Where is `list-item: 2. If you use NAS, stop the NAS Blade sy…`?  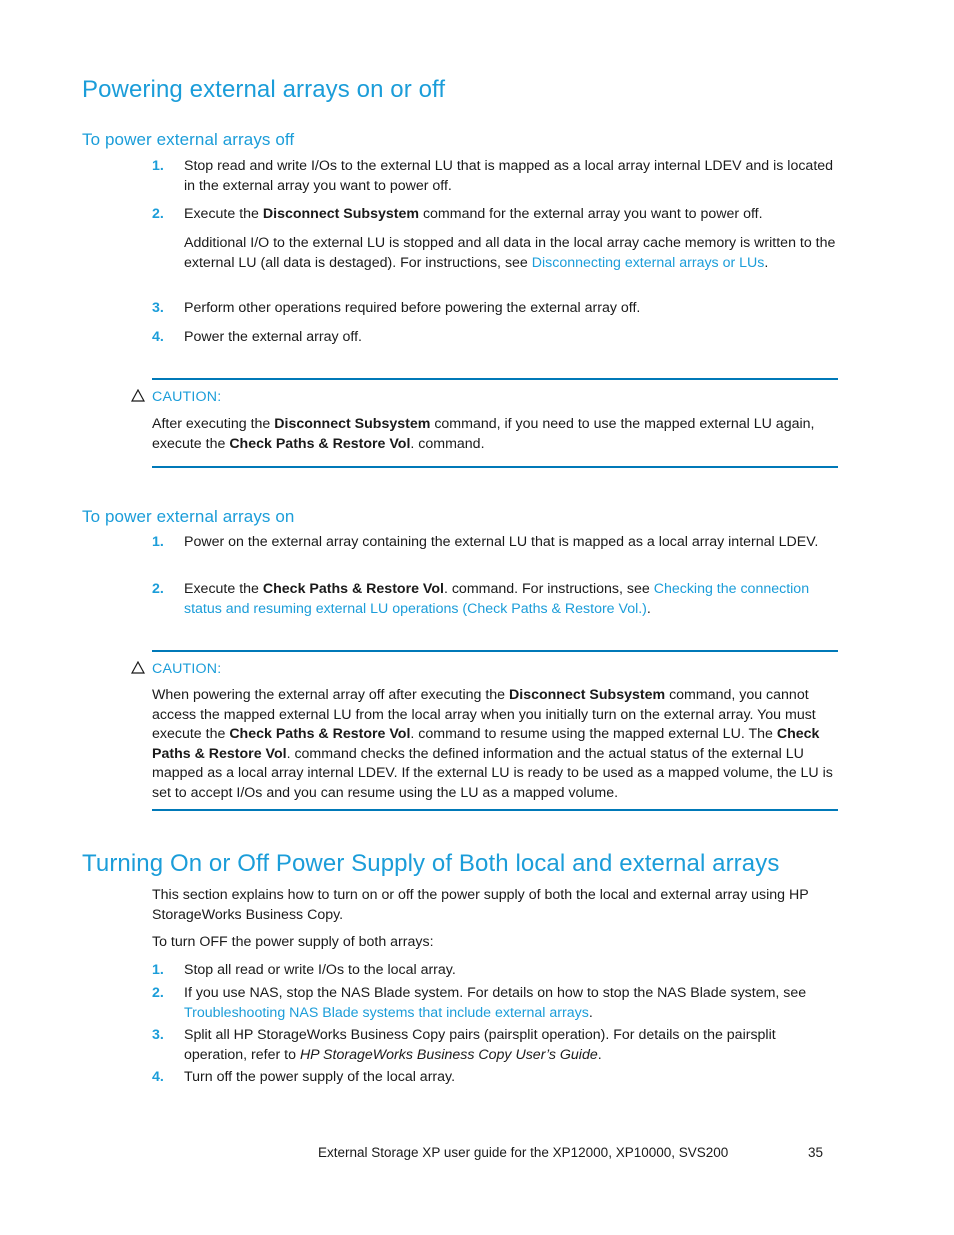 list-item: 2. If you use NAS, stop the NAS Blade sy… is located at coordinates (496, 1003).